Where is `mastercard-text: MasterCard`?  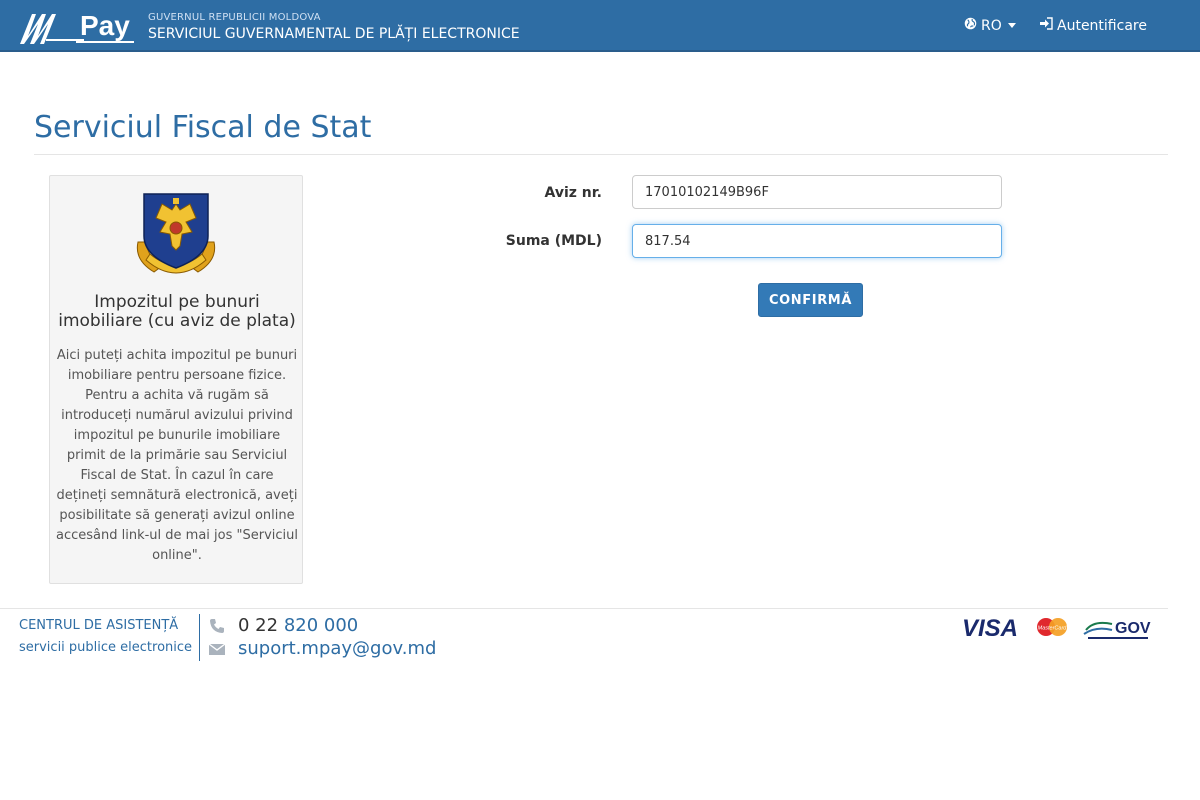
mastercard-text: MasterCard is located at coordinates (1053, 629).